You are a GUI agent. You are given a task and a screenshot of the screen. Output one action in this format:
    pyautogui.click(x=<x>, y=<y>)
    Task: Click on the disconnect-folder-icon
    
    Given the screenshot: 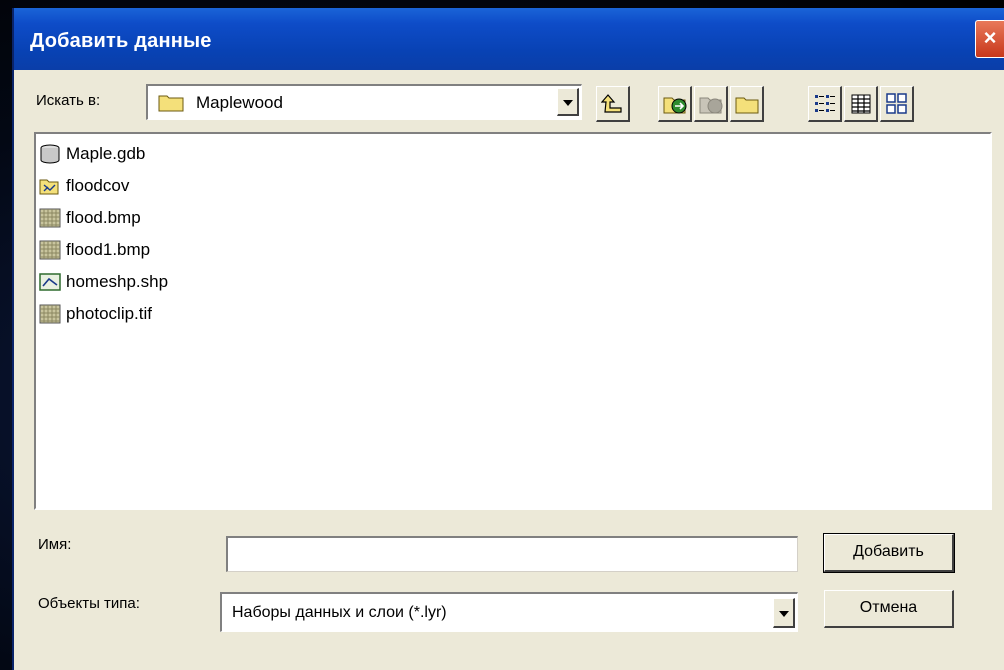 What is the action you would take?
    pyautogui.click(x=711, y=105)
    